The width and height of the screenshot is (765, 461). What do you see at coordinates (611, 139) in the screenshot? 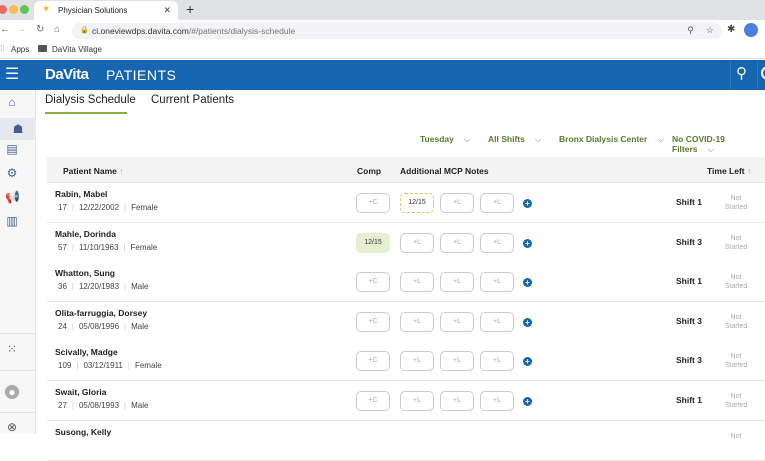
I see `center-filter: Bronx Dialysis Center ⌵` at bounding box center [611, 139].